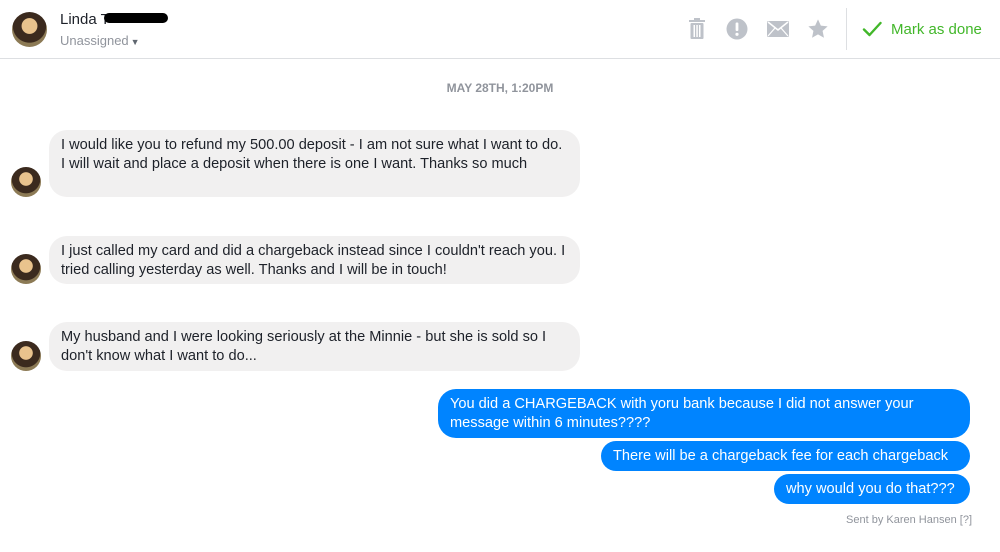  I want to click on star-icon, so click(818, 29).